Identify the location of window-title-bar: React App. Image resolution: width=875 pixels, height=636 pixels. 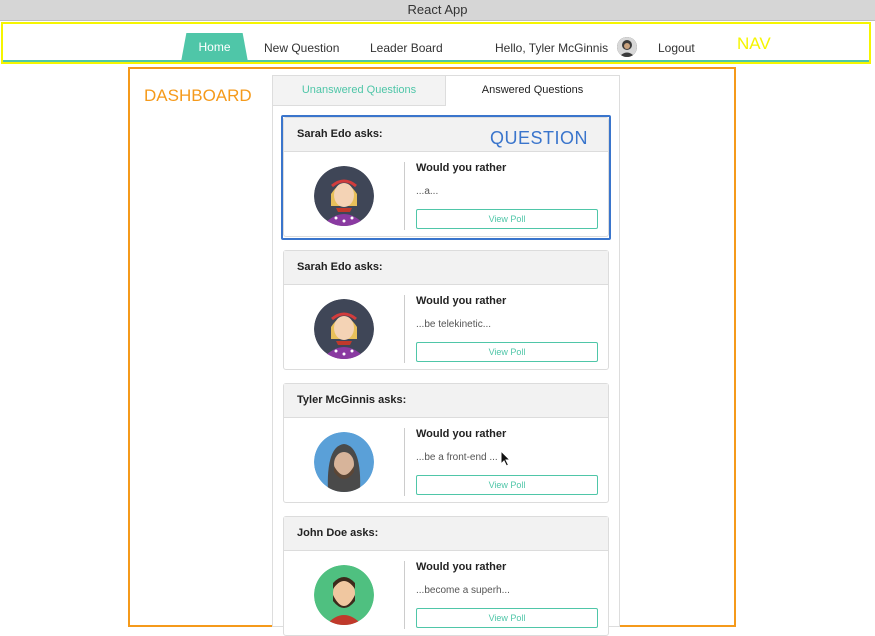
(437, 10).